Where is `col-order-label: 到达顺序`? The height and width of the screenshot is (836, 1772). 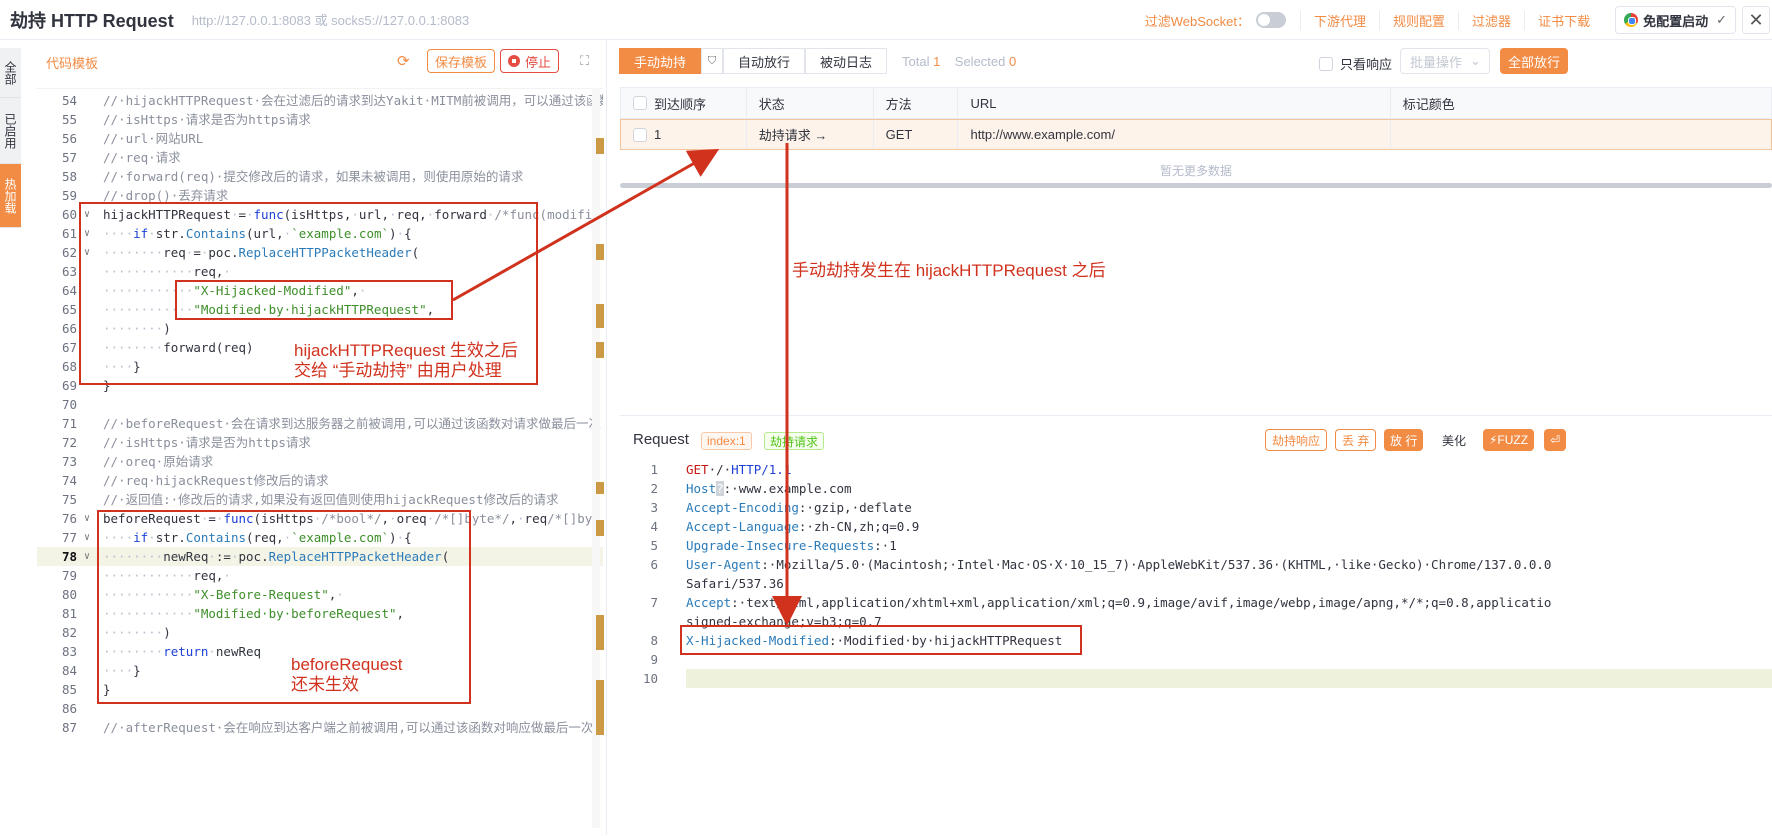 col-order-label: 到达顺序 is located at coordinates (680, 104).